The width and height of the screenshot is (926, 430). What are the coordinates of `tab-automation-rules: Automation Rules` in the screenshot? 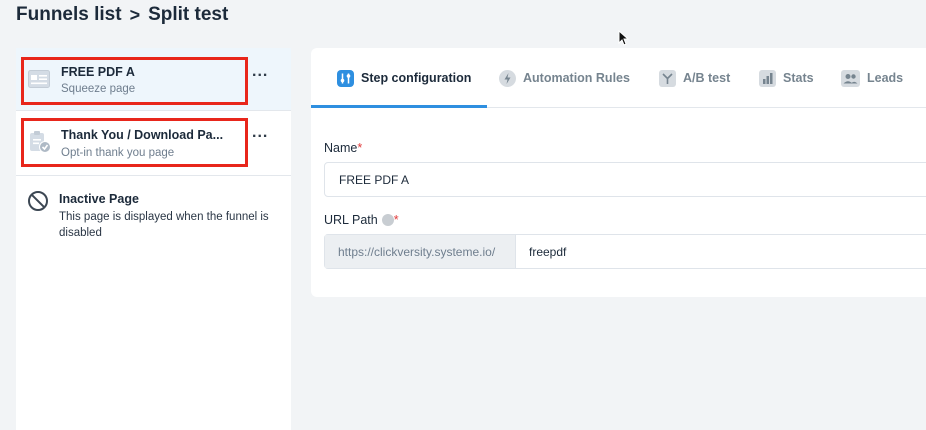 It's located at (564, 78).